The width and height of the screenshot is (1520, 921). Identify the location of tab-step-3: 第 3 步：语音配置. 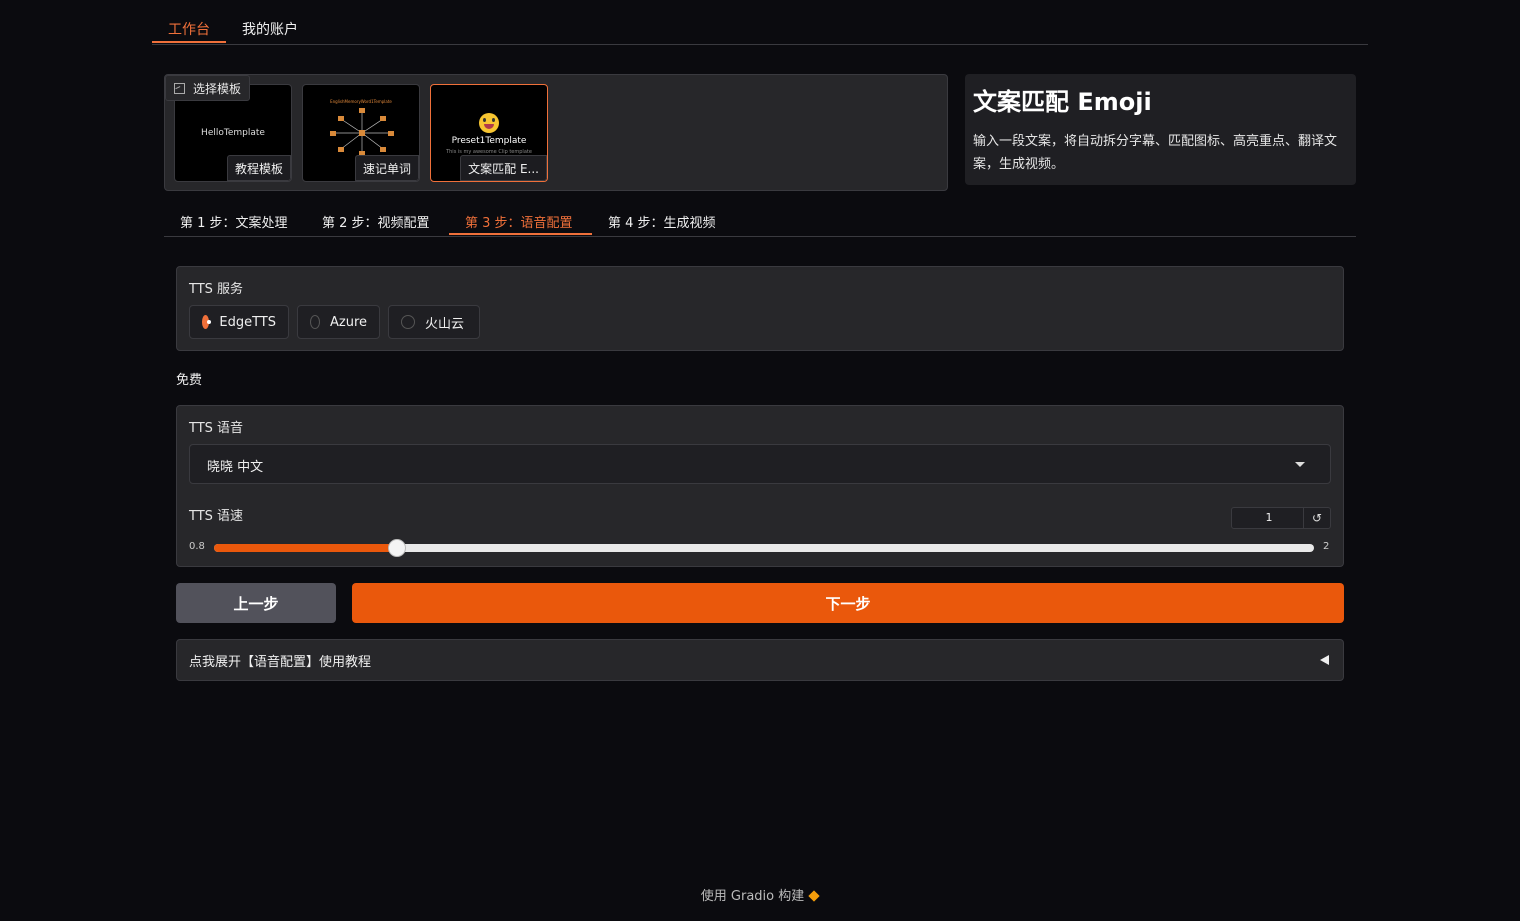
(519, 221).